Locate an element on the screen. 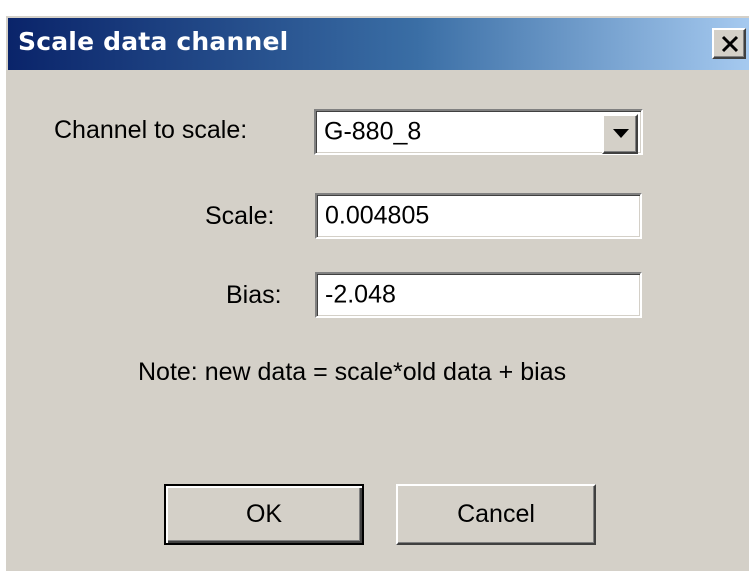  window-title: Scale data channel is located at coordinates (153, 41).